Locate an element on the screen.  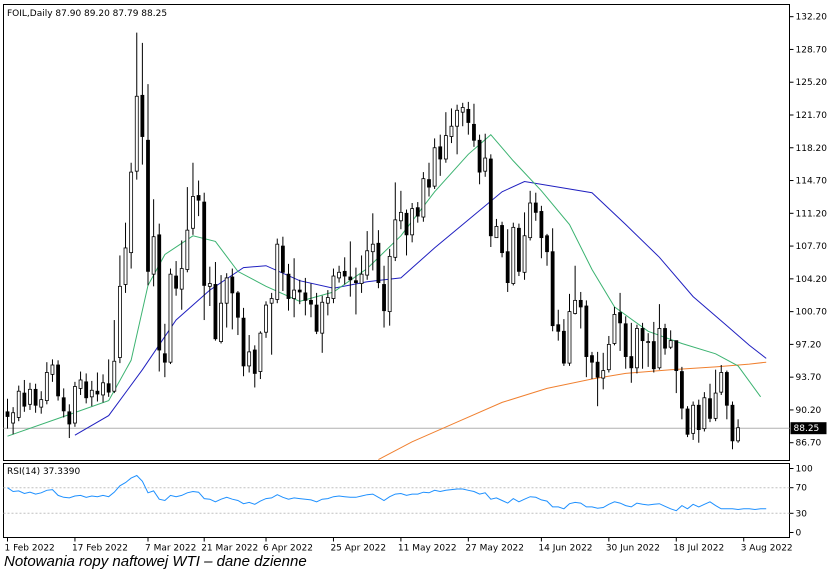
y-tick-label: 121.70 is located at coordinates (812, 116).